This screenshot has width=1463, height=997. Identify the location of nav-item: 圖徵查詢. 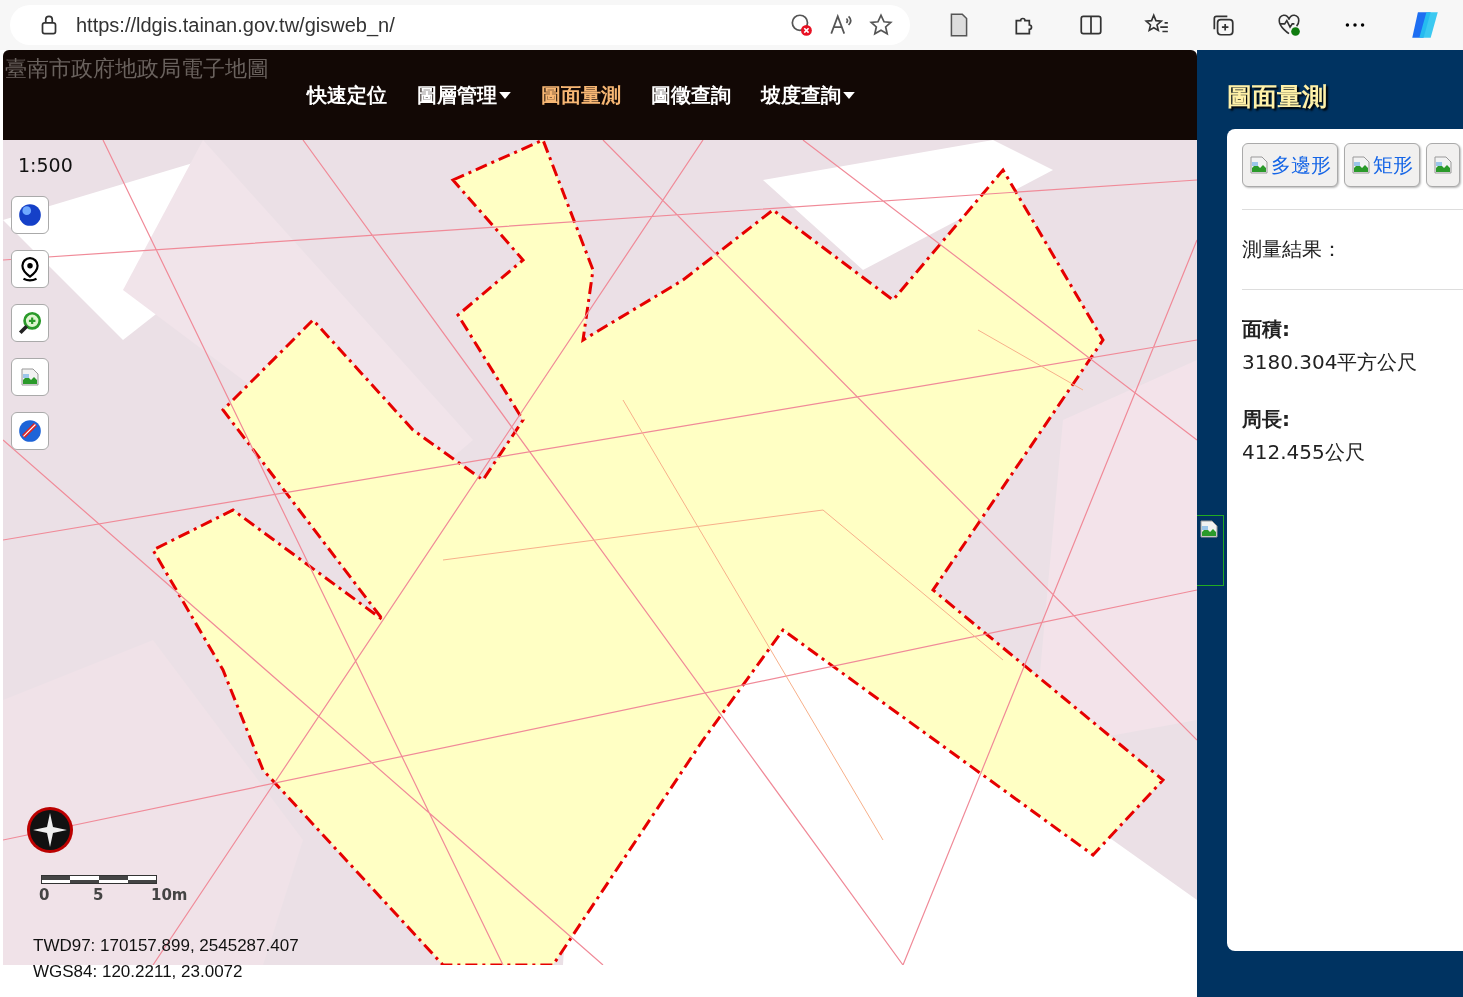
(691, 95).